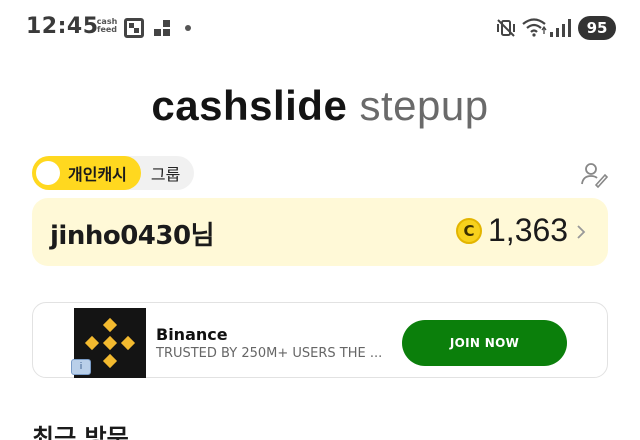  What do you see at coordinates (249, 105) in the screenshot?
I see `brand-cashslide: cashslide` at bounding box center [249, 105].